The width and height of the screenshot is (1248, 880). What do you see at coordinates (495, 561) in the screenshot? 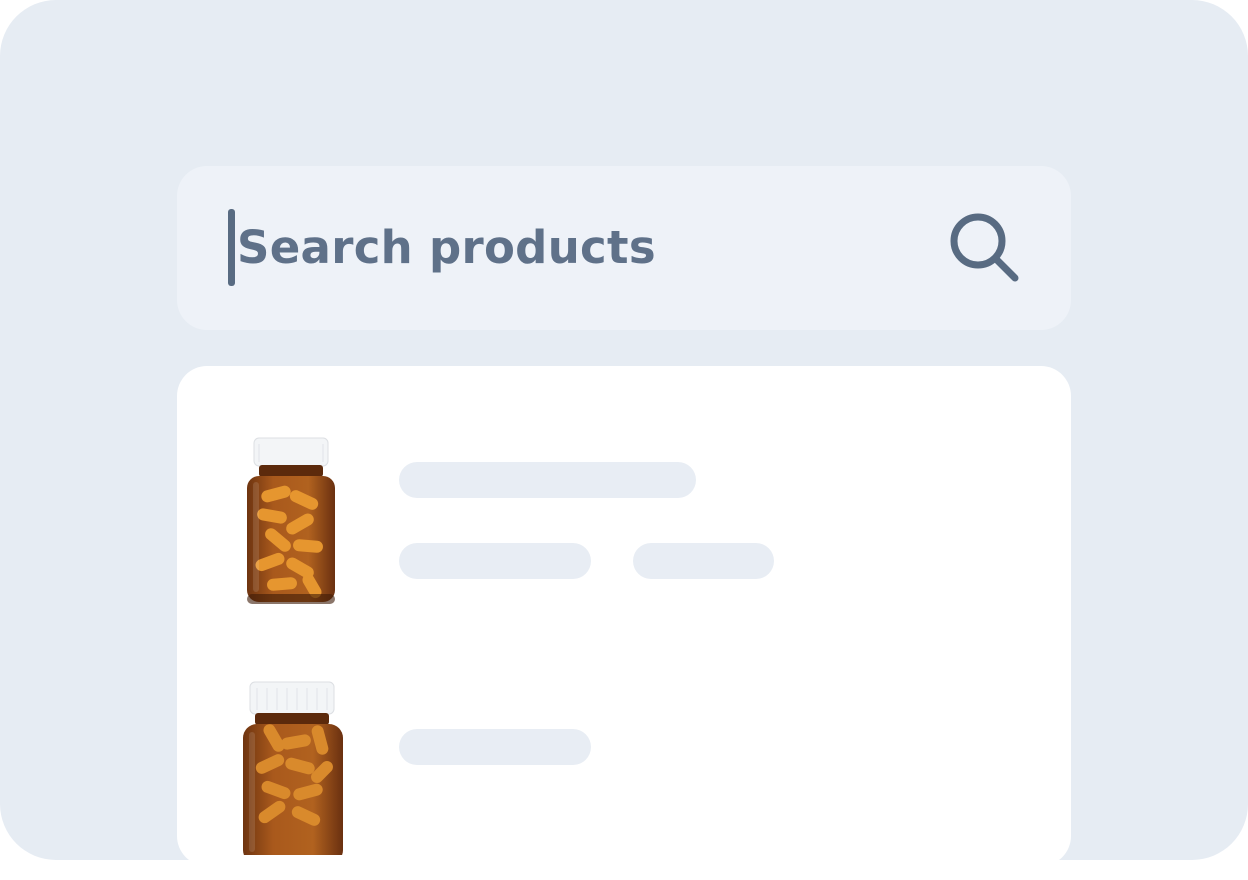
I see `detail-placeholder` at bounding box center [495, 561].